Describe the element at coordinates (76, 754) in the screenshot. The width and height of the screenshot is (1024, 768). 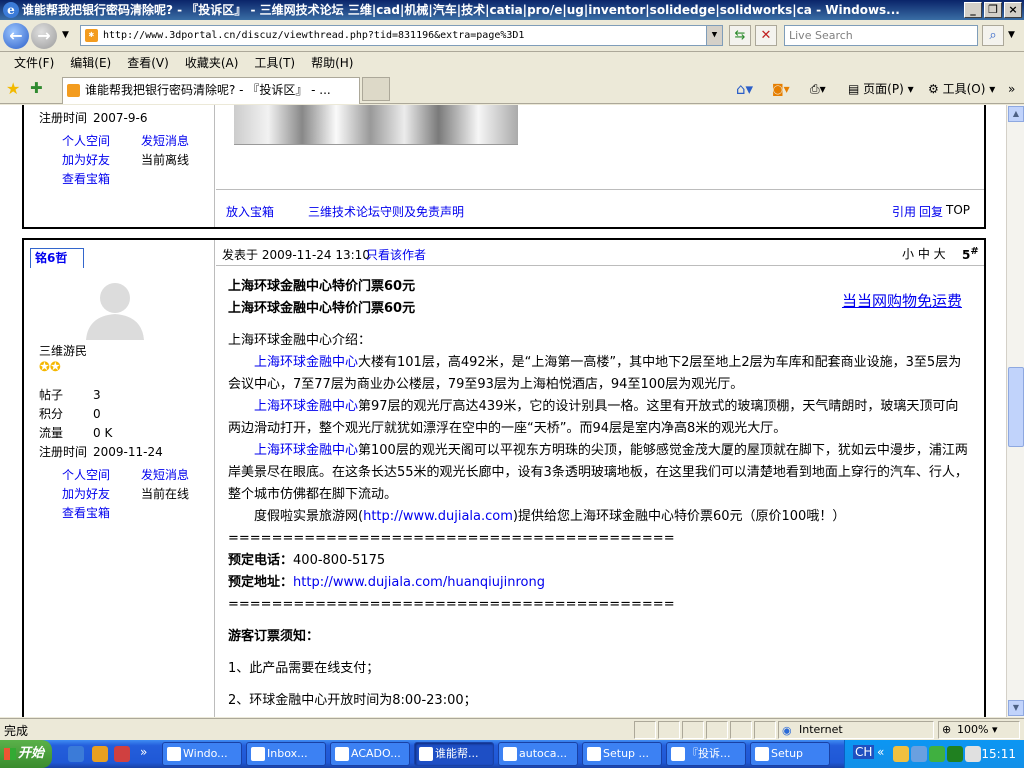
I see `quicklaunch-ie-icon` at that location.